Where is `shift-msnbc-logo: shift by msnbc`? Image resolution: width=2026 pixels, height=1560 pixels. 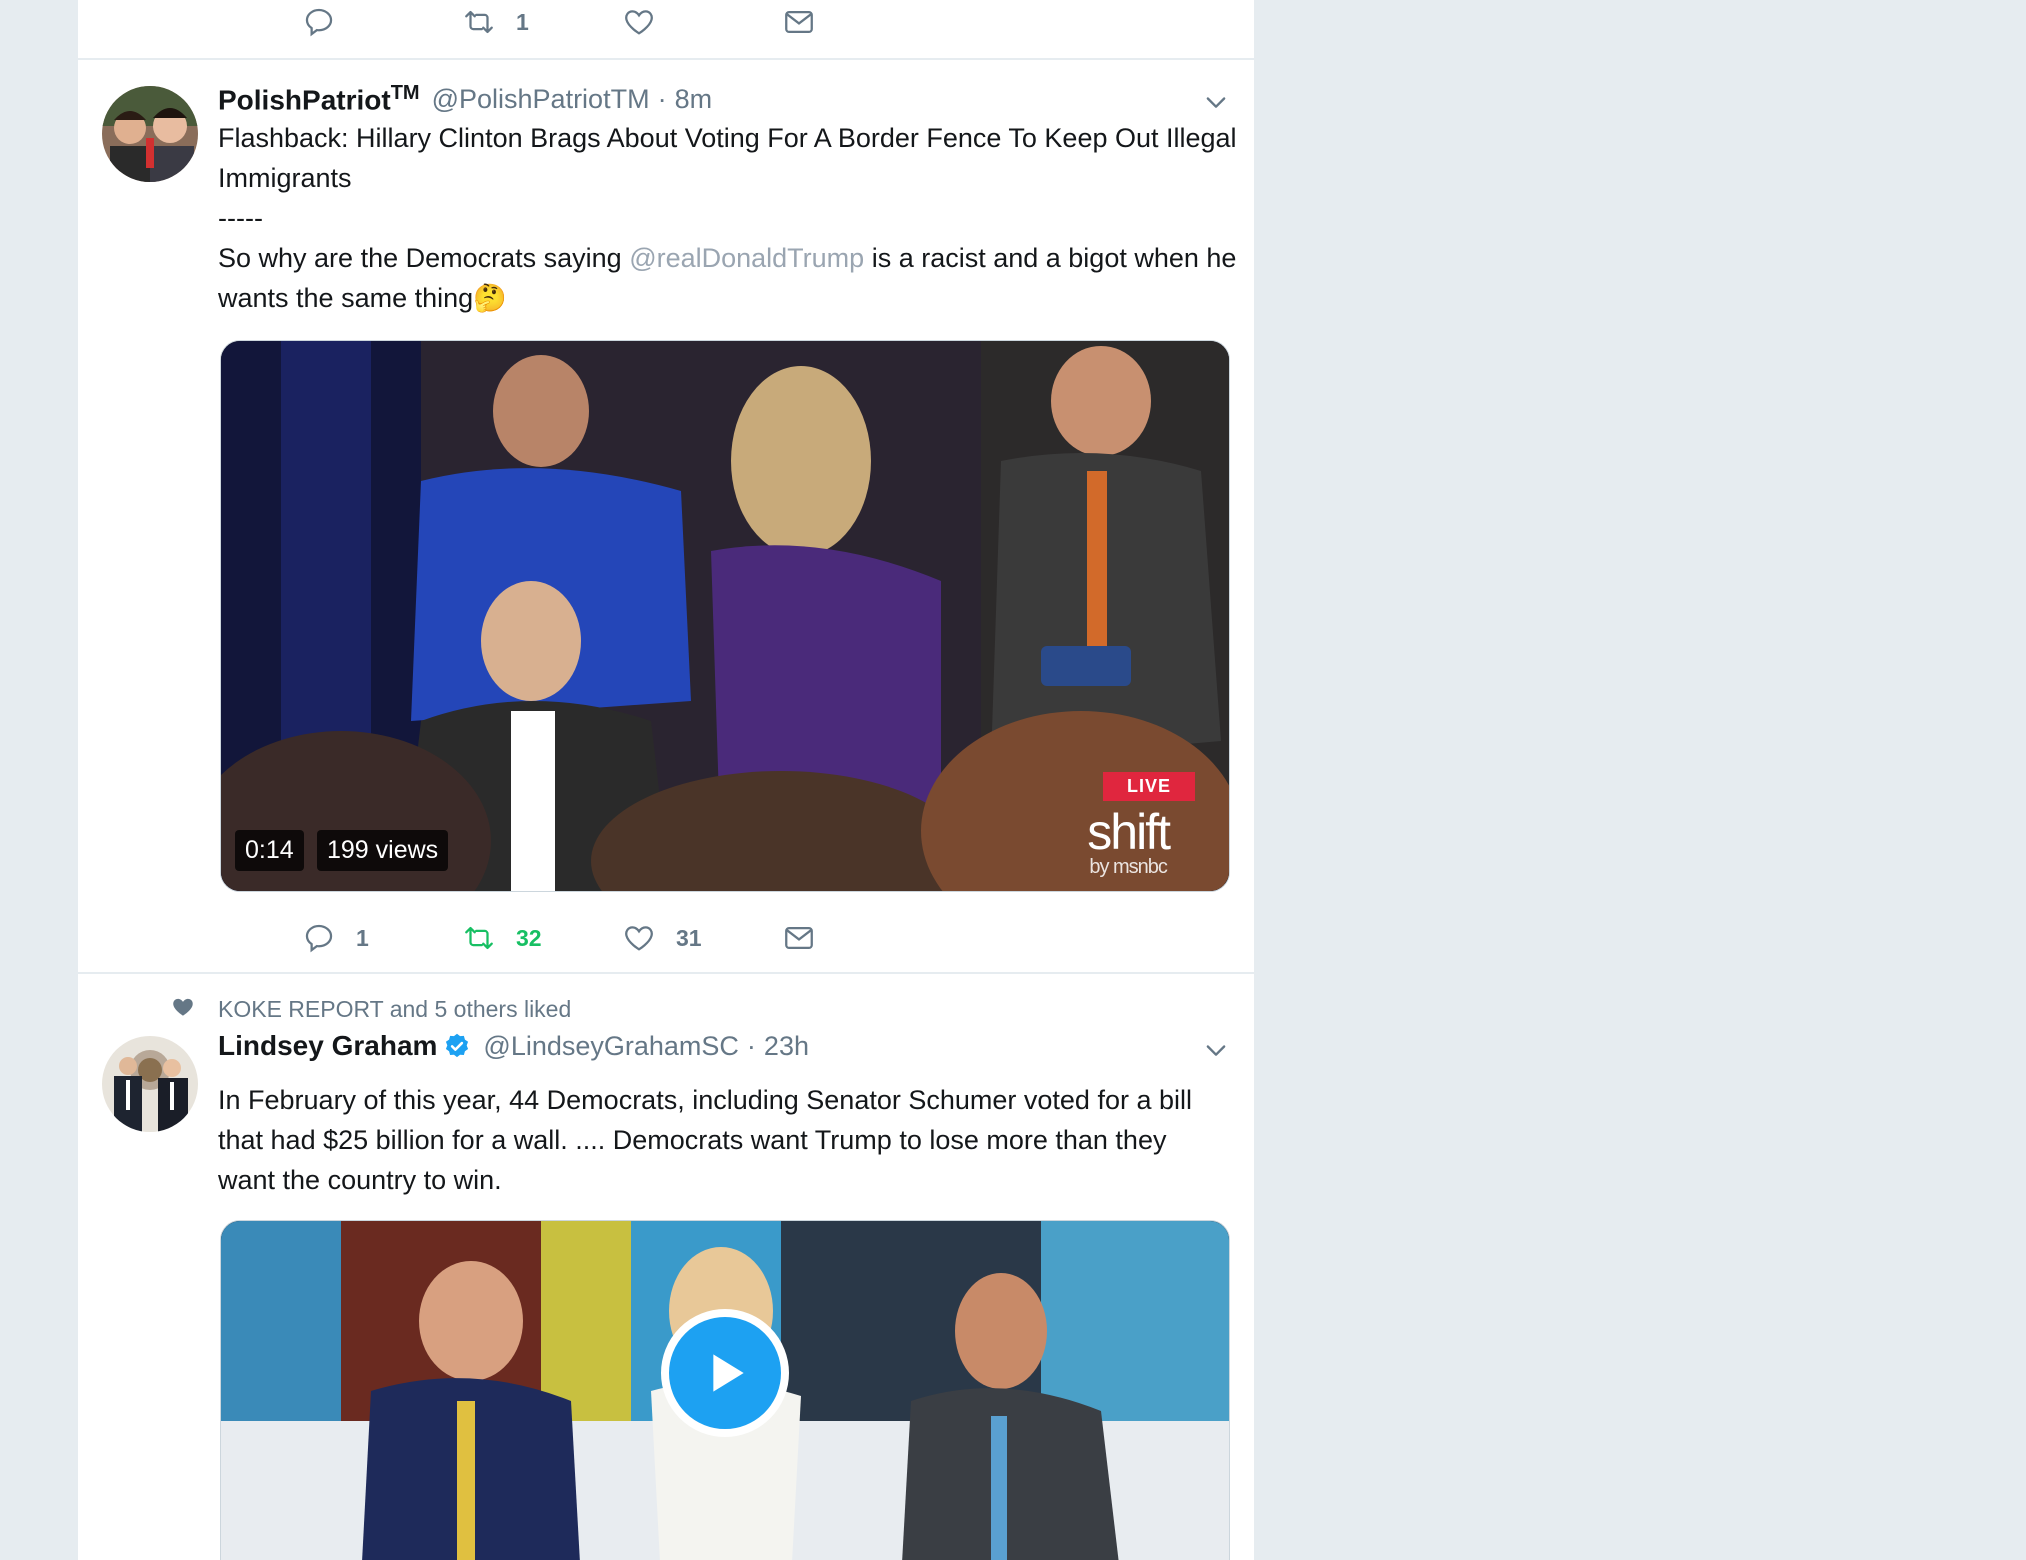
shift-msnbc-logo: shift by msnbc is located at coordinates (1129, 841).